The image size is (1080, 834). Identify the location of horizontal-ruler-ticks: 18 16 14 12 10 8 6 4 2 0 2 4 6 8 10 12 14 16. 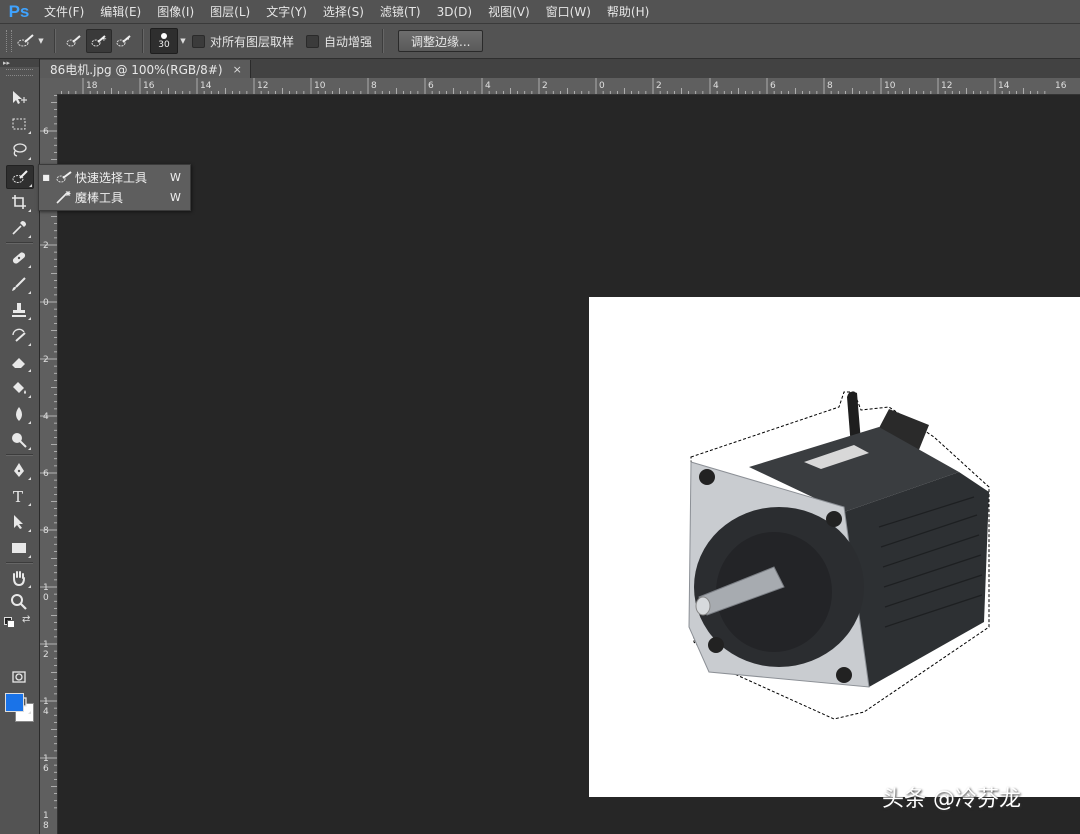
(564, 86).